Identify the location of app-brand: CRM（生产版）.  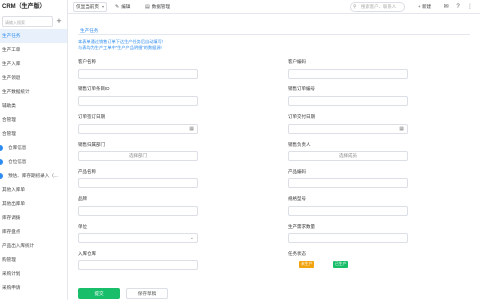
(24, 7).